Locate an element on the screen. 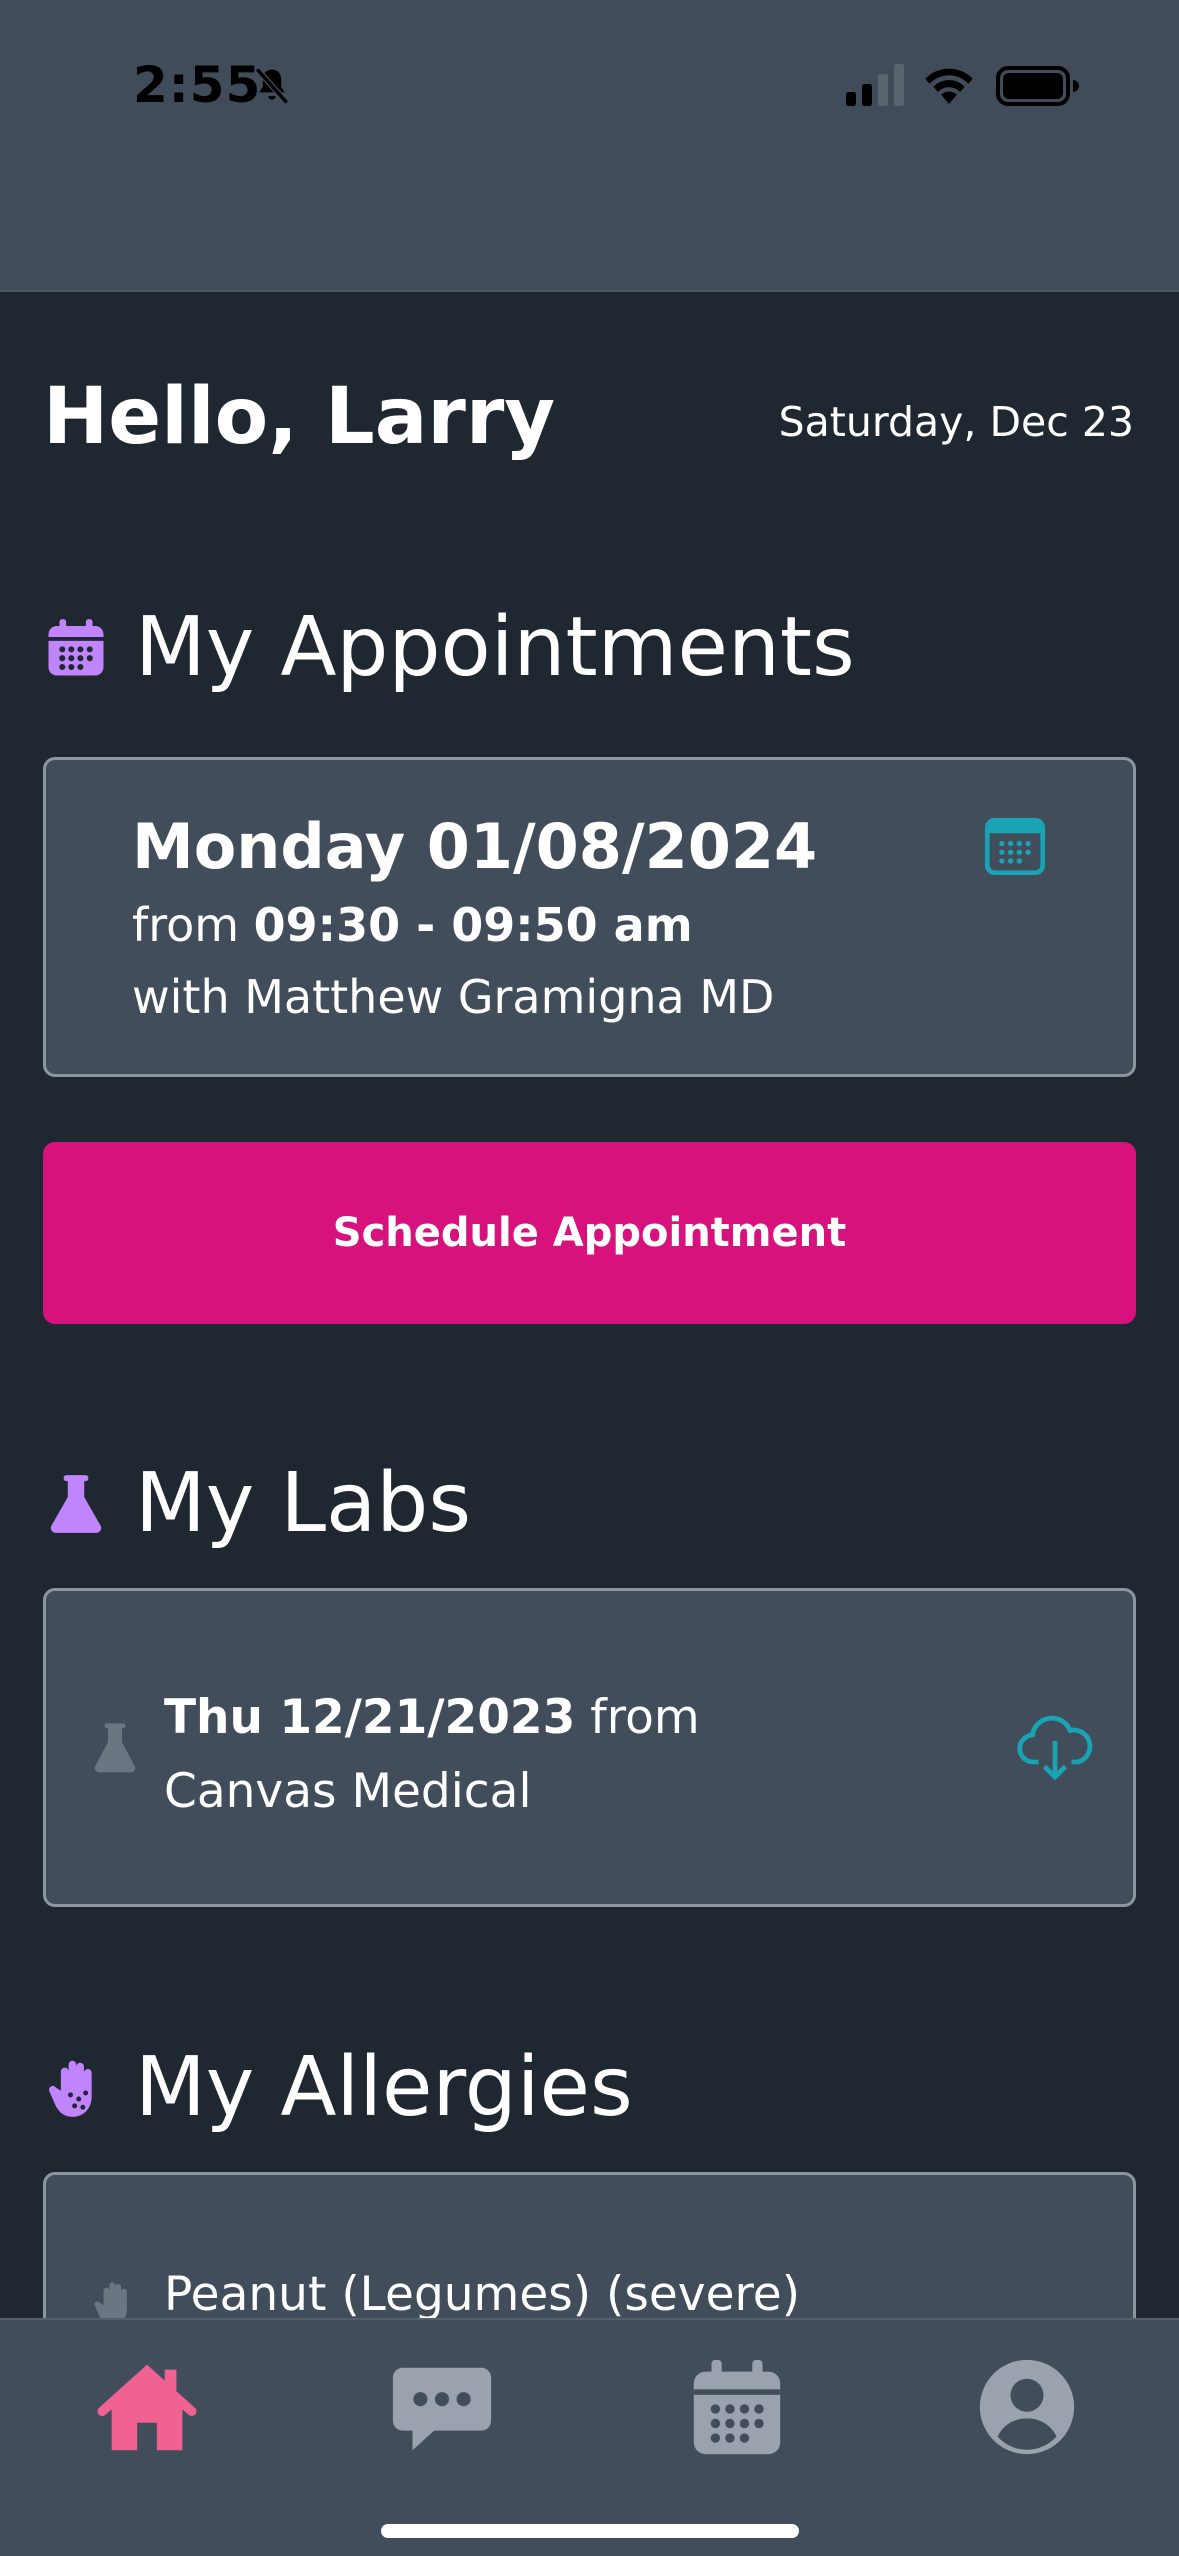 The height and width of the screenshot is (2556, 1179). nav-home-icon is located at coordinates (147, 2407).